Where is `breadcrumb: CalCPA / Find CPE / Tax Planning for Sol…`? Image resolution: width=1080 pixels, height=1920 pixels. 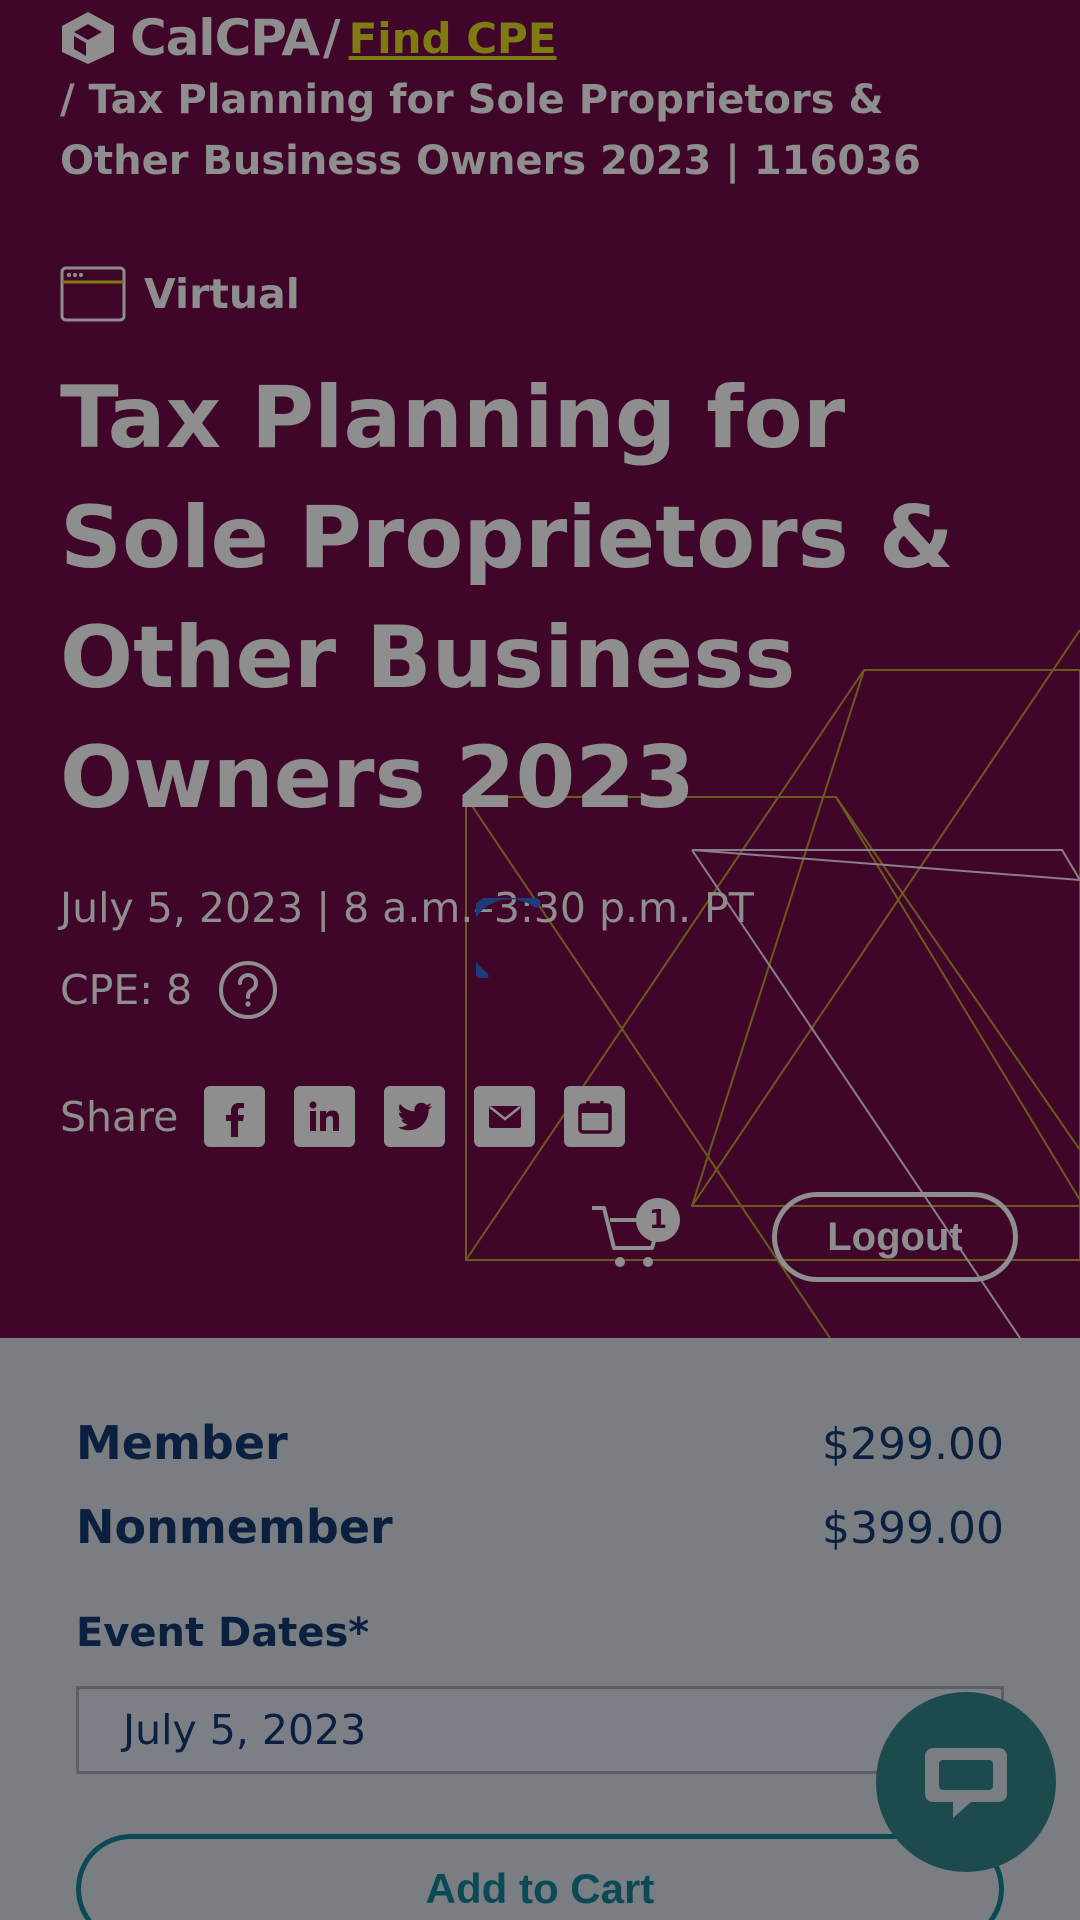
breadcrumb: CalCPA / Find CPE / Tax Planning for Sol… is located at coordinates (540, 100).